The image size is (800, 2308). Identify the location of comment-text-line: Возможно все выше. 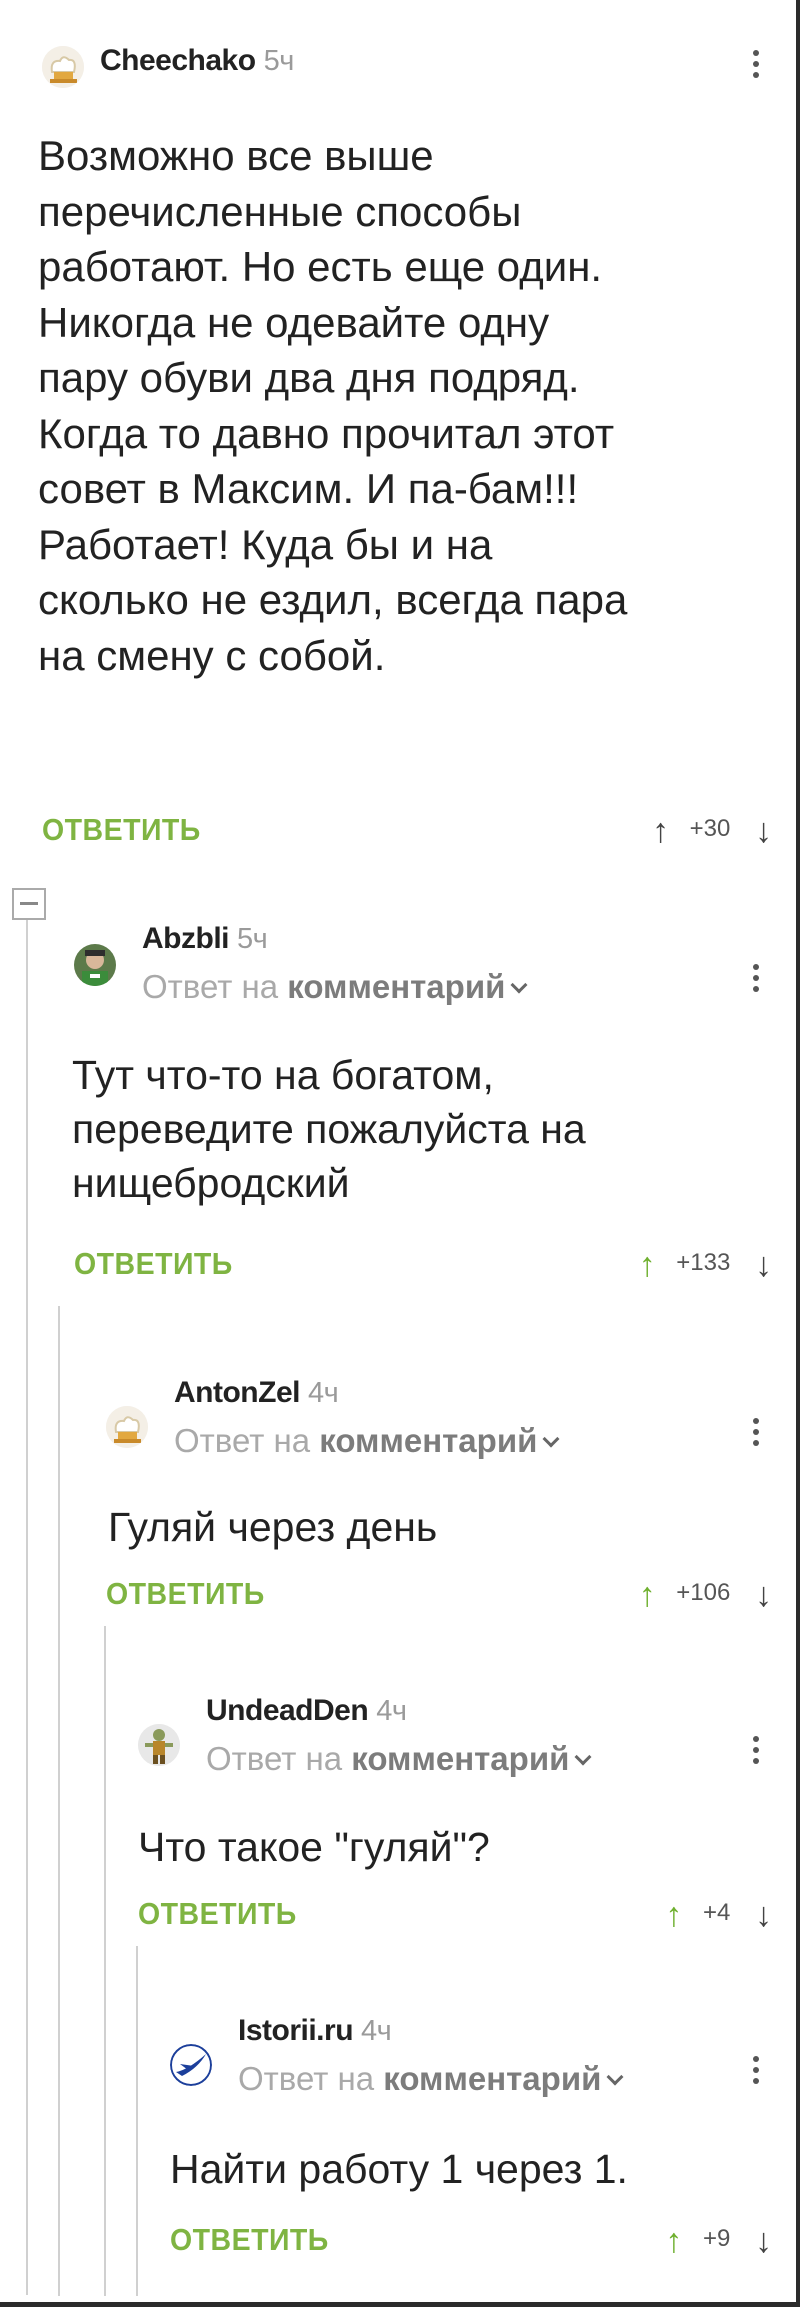
(236, 155).